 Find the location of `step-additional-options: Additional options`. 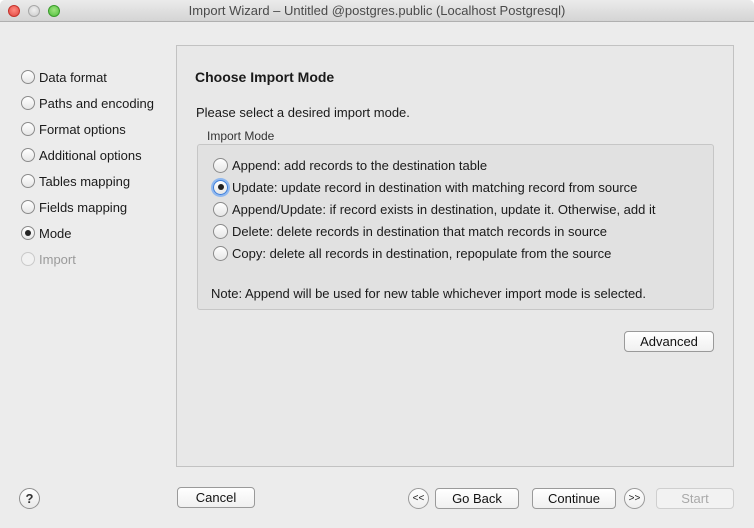

step-additional-options: Additional options is located at coordinates (87, 155).